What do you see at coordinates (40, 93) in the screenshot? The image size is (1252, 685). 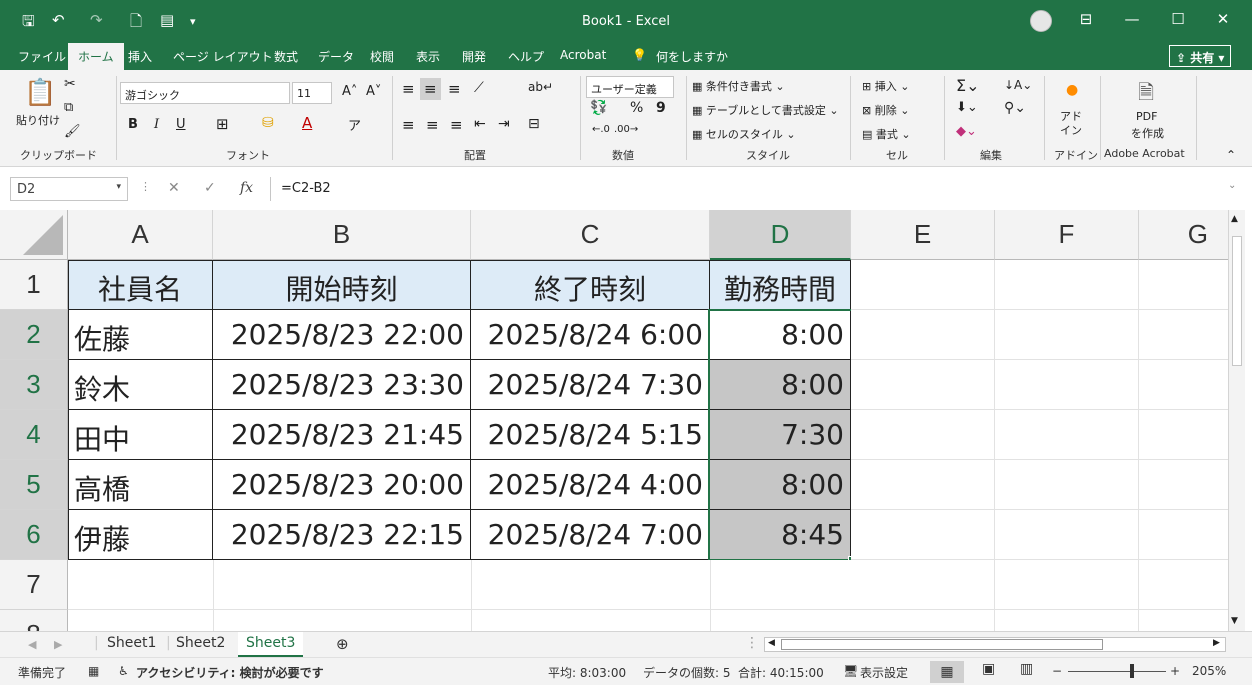 I see `paste-icon: 📋` at bounding box center [40, 93].